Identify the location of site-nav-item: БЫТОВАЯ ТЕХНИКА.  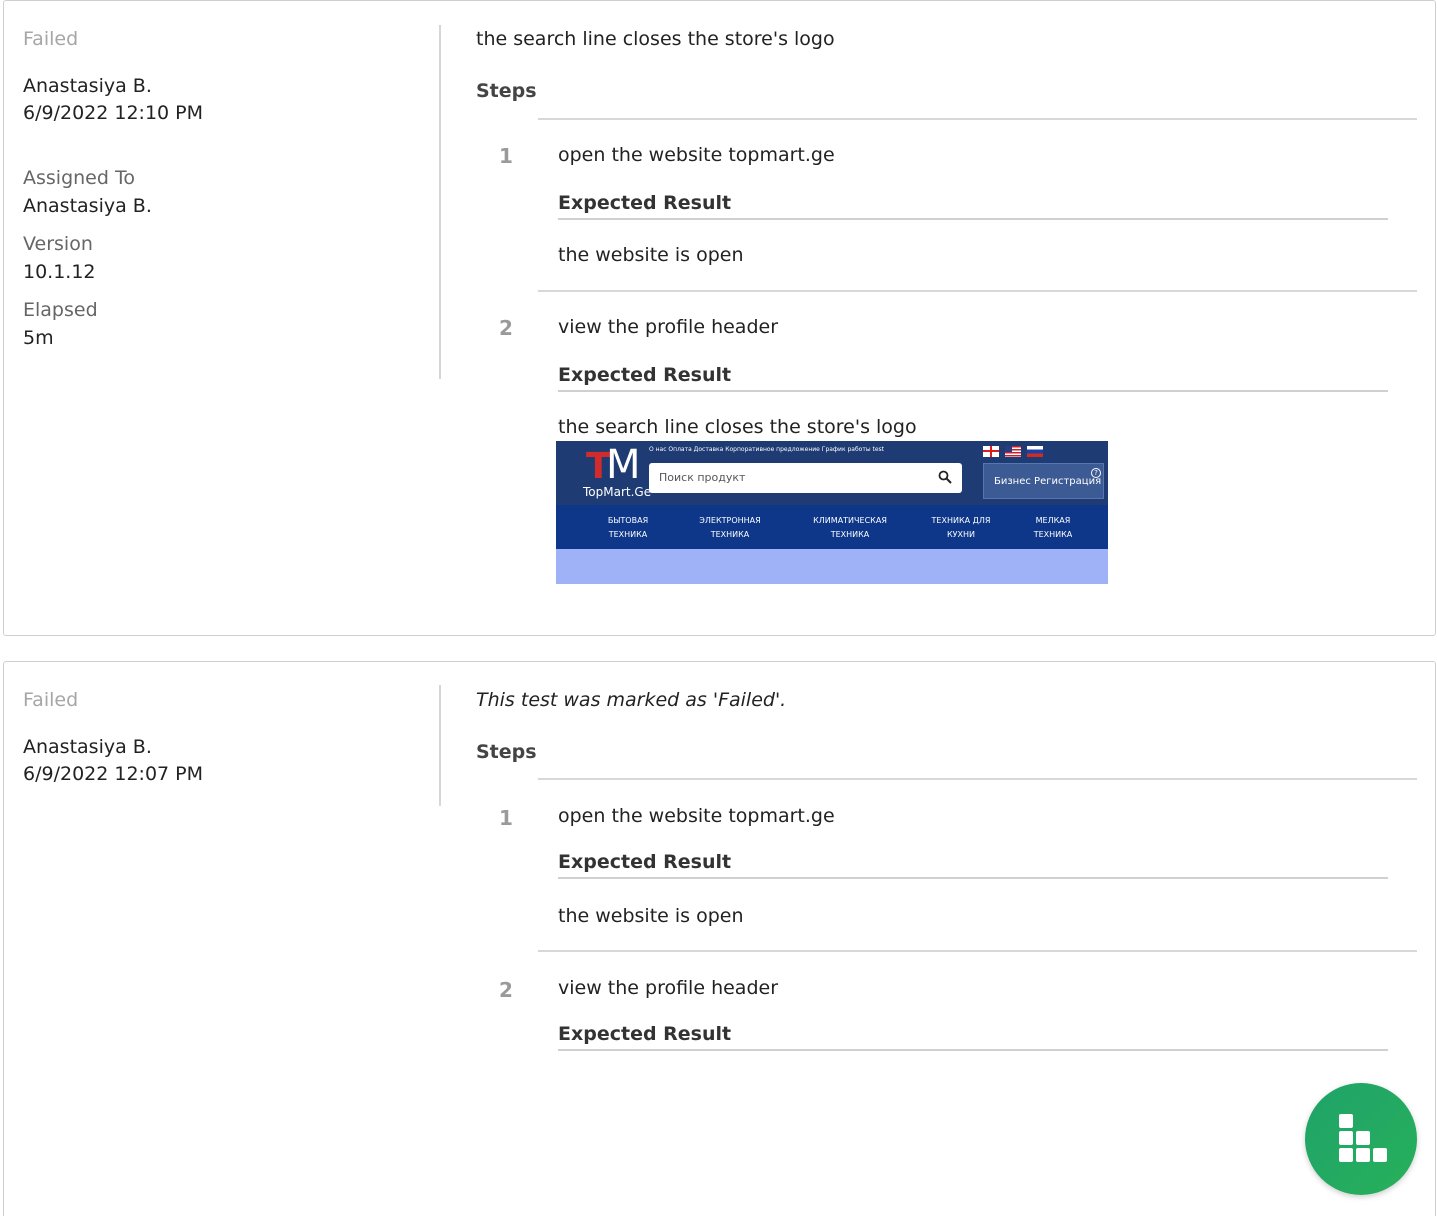
(628, 528).